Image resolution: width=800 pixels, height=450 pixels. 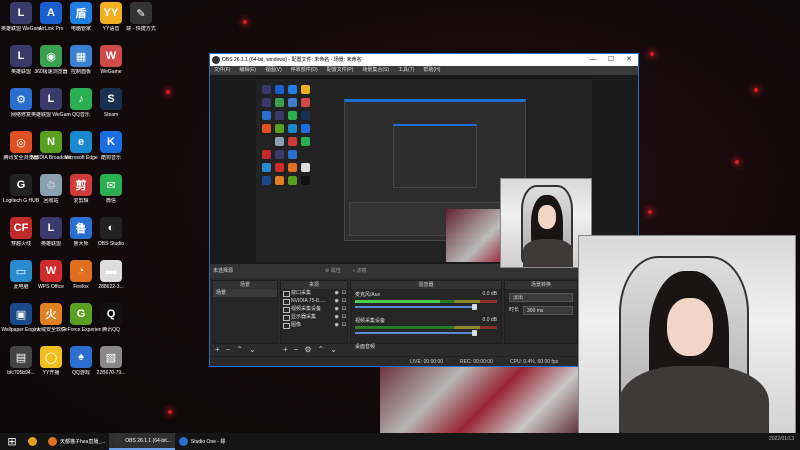 What do you see at coordinates (81, 99) in the screenshot?
I see `music-icon: ♪` at bounding box center [81, 99].